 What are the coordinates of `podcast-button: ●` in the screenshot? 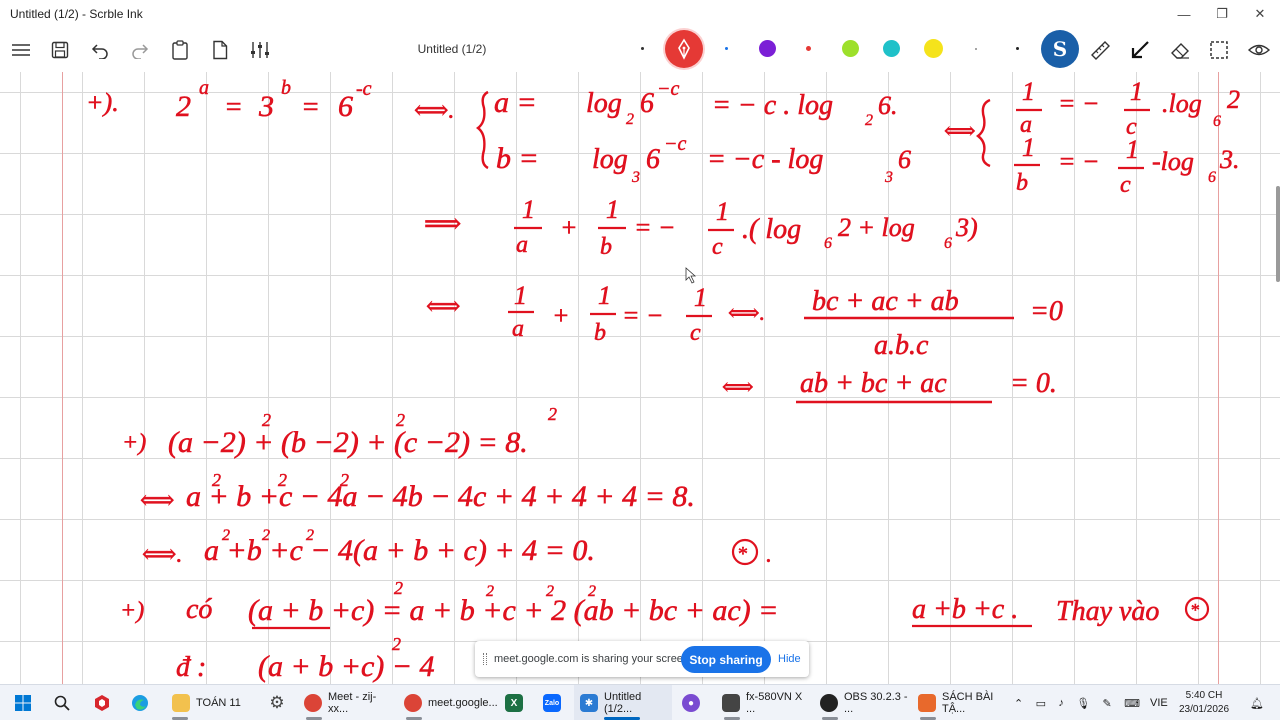 It's located at (691, 702).